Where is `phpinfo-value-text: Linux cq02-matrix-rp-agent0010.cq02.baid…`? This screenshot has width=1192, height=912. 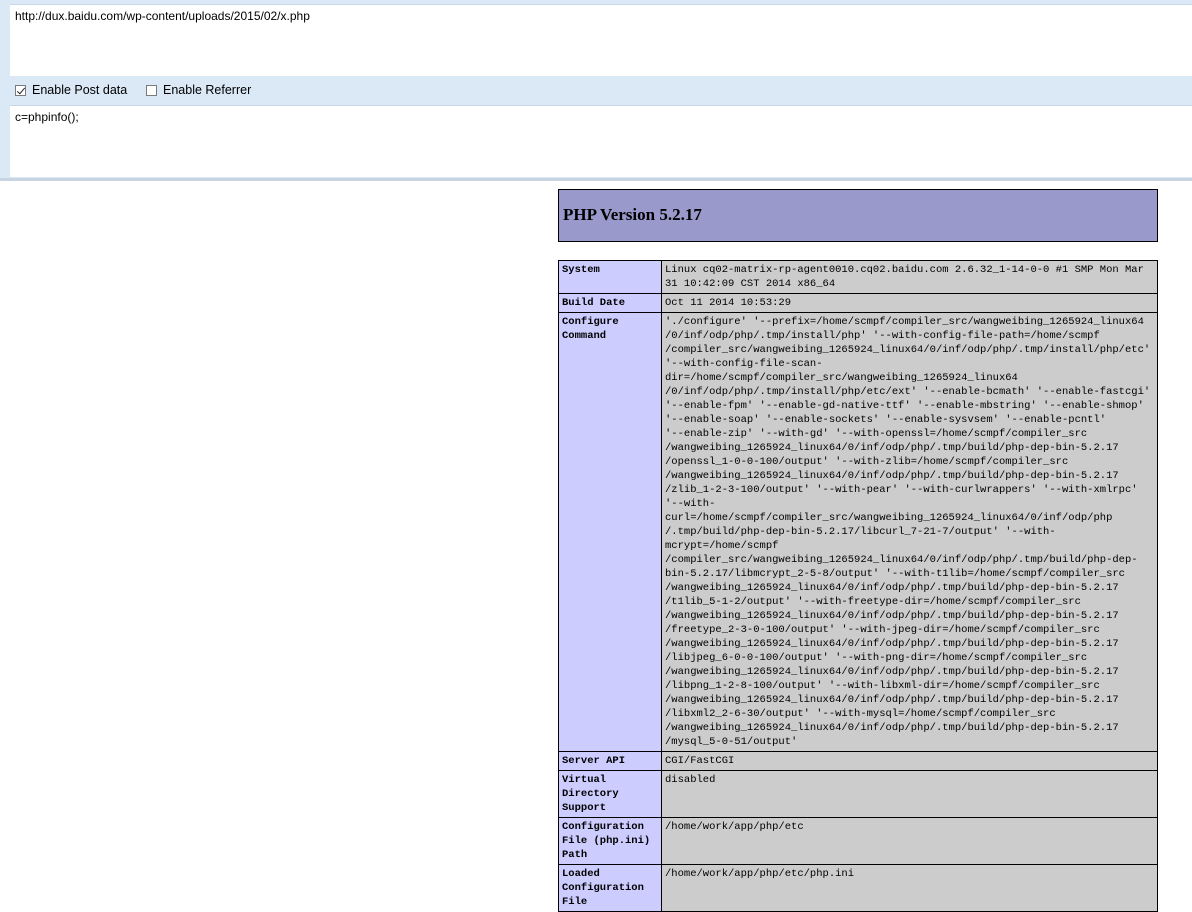
phpinfo-value-text: Linux cq02-matrix-rp-agent0010.cq02.baid… is located at coordinates (904, 277).